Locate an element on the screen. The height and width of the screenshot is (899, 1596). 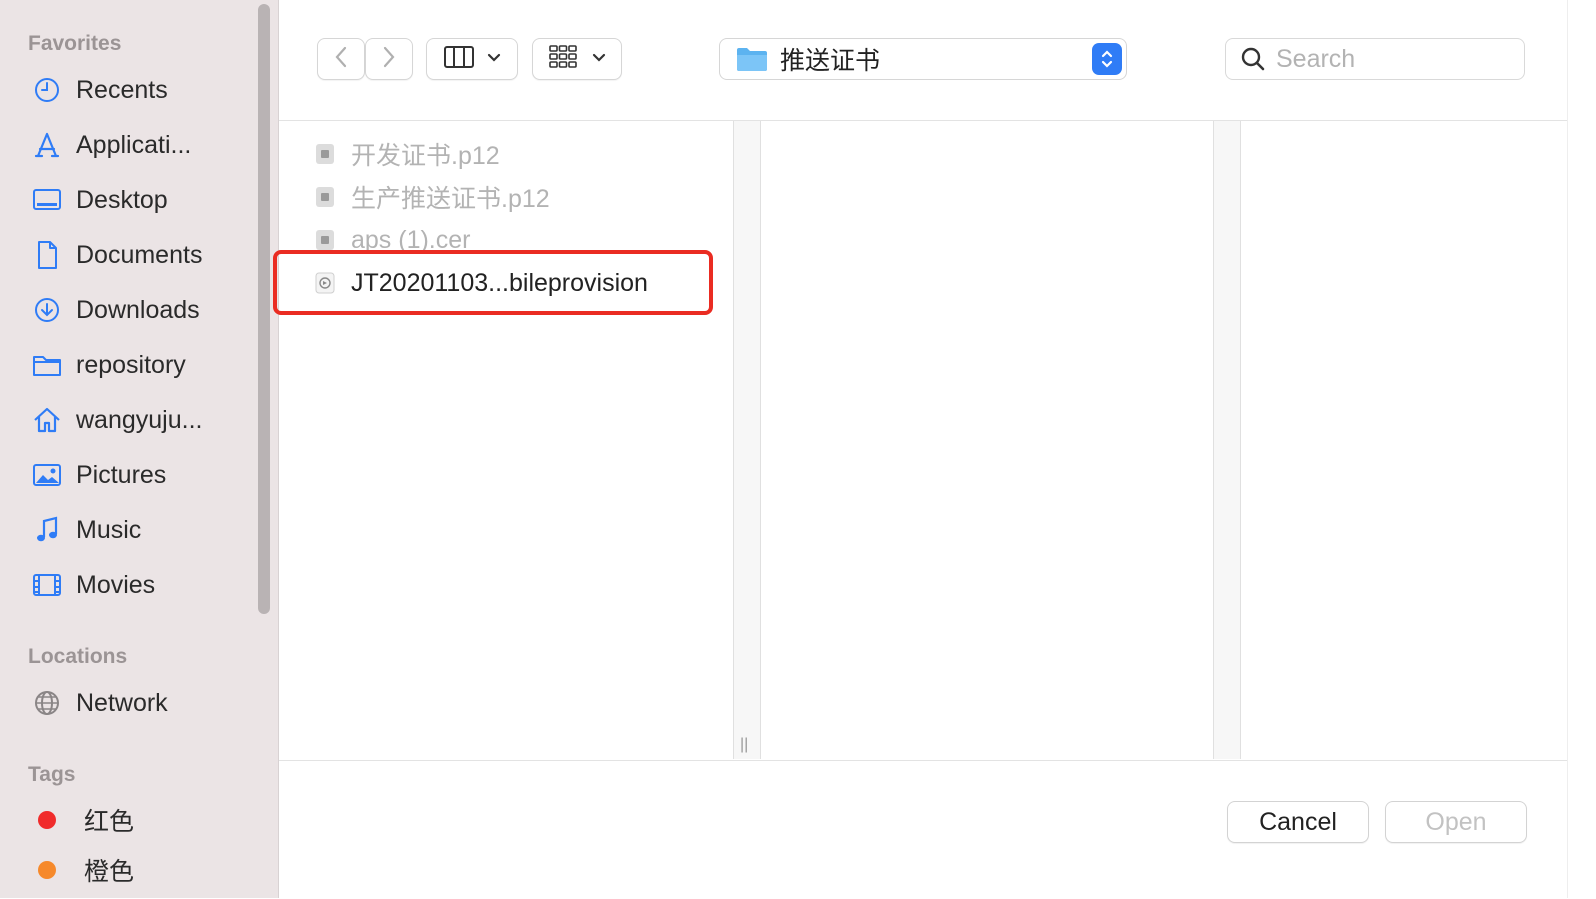
view-mode-button is located at coordinates (472, 59).